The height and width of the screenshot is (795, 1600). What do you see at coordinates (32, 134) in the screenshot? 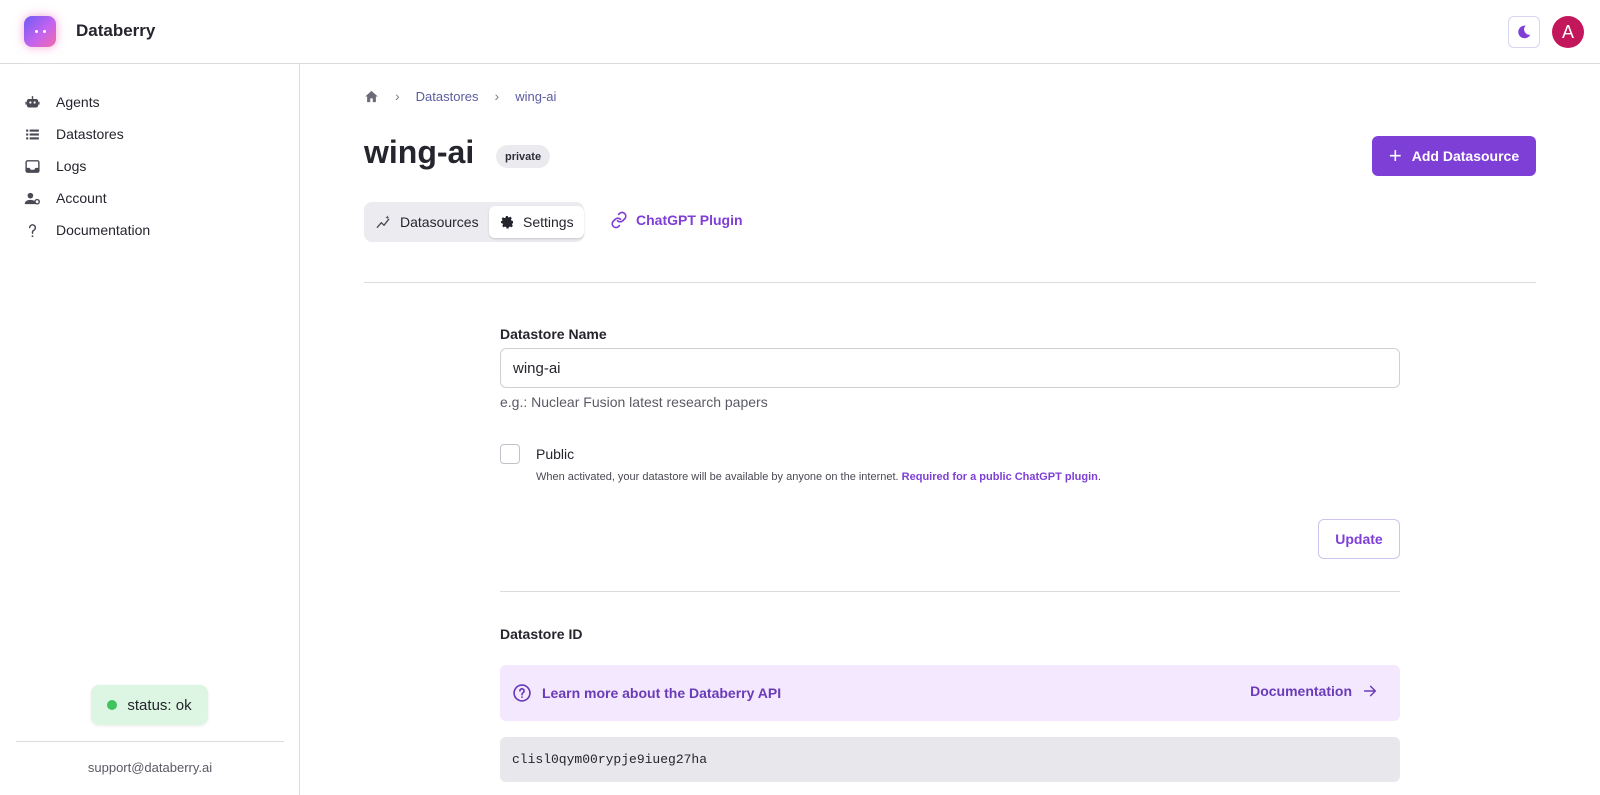
I see `list-icon` at bounding box center [32, 134].